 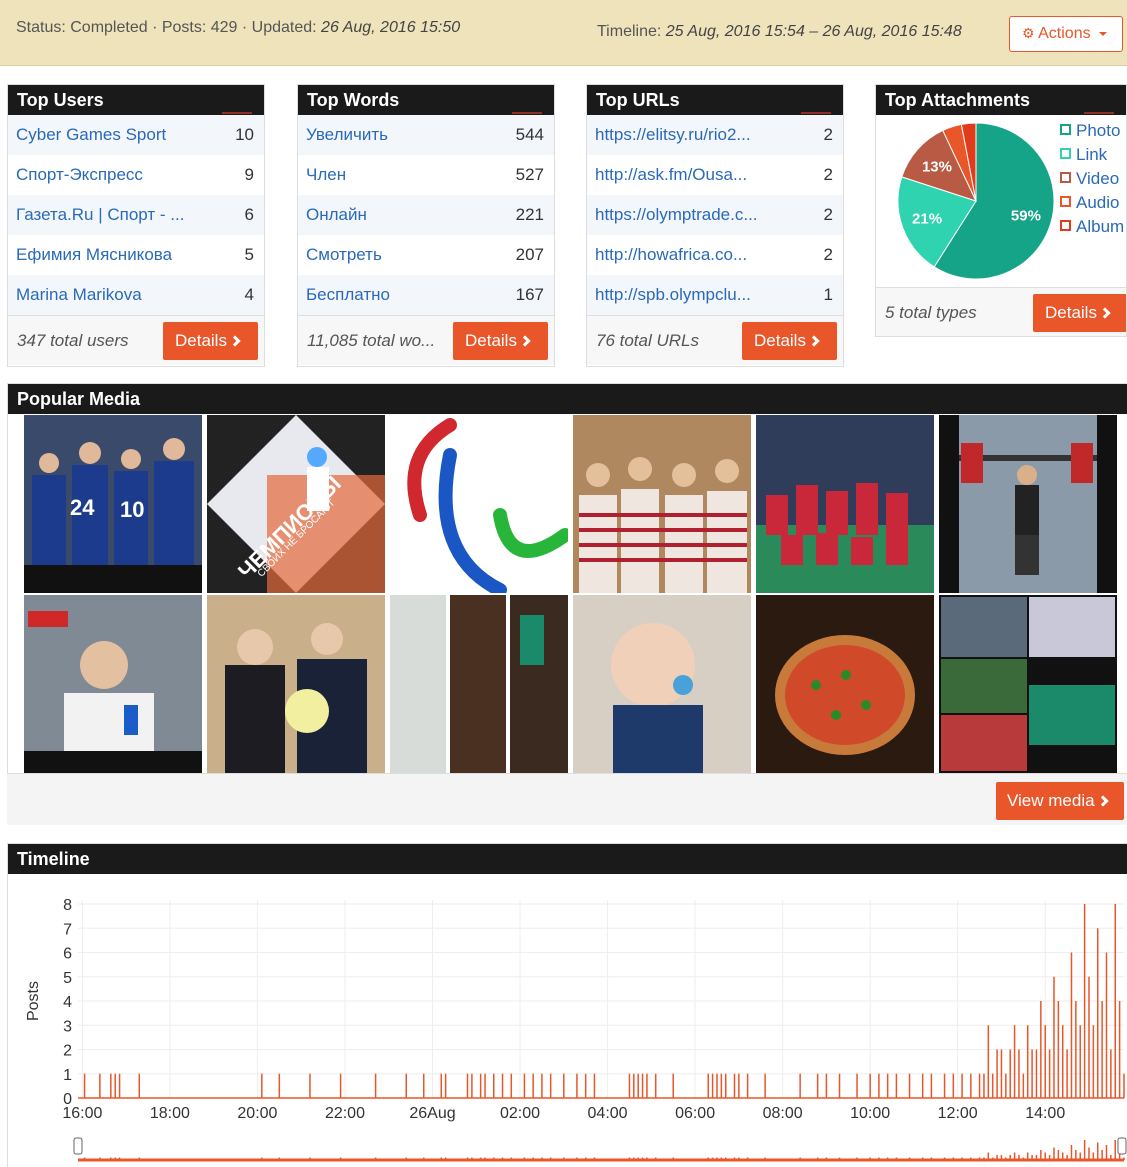 What do you see at coordinates (1092, 229) in the screenshot?
I see `legend-item-album: Album` at bounding box center [1092, 229].